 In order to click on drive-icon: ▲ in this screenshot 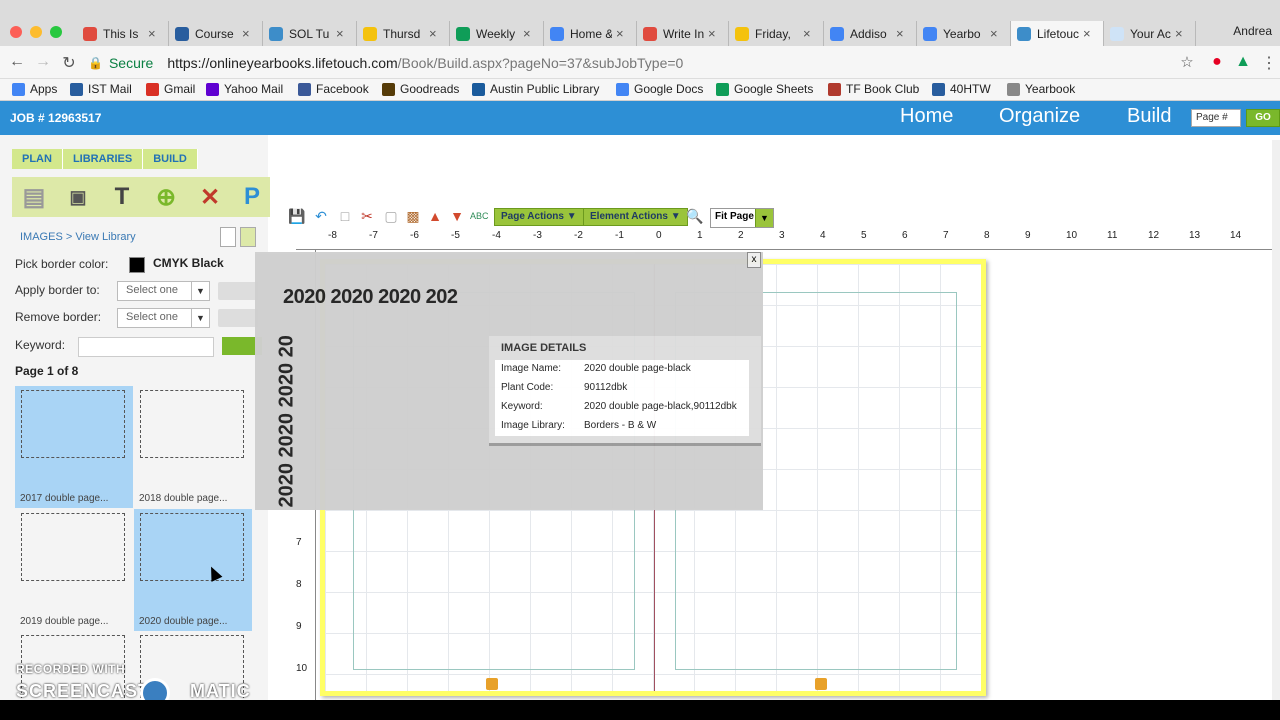, I will do `click(1243, 62)`.